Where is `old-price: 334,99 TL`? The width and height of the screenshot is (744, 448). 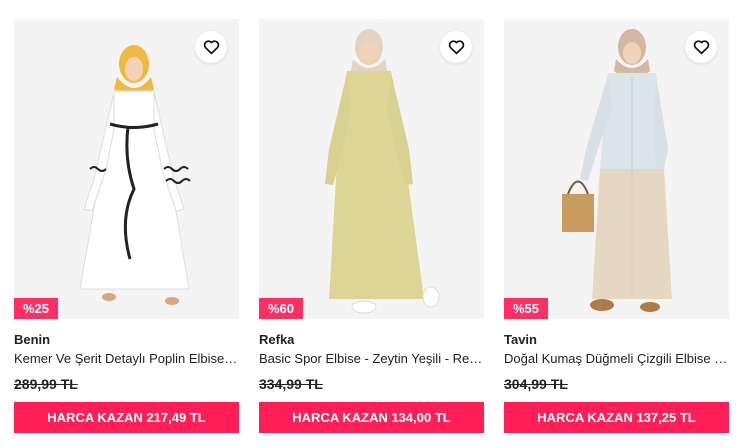
old-price: 334,99 TL is located at coordinates (291, 384).